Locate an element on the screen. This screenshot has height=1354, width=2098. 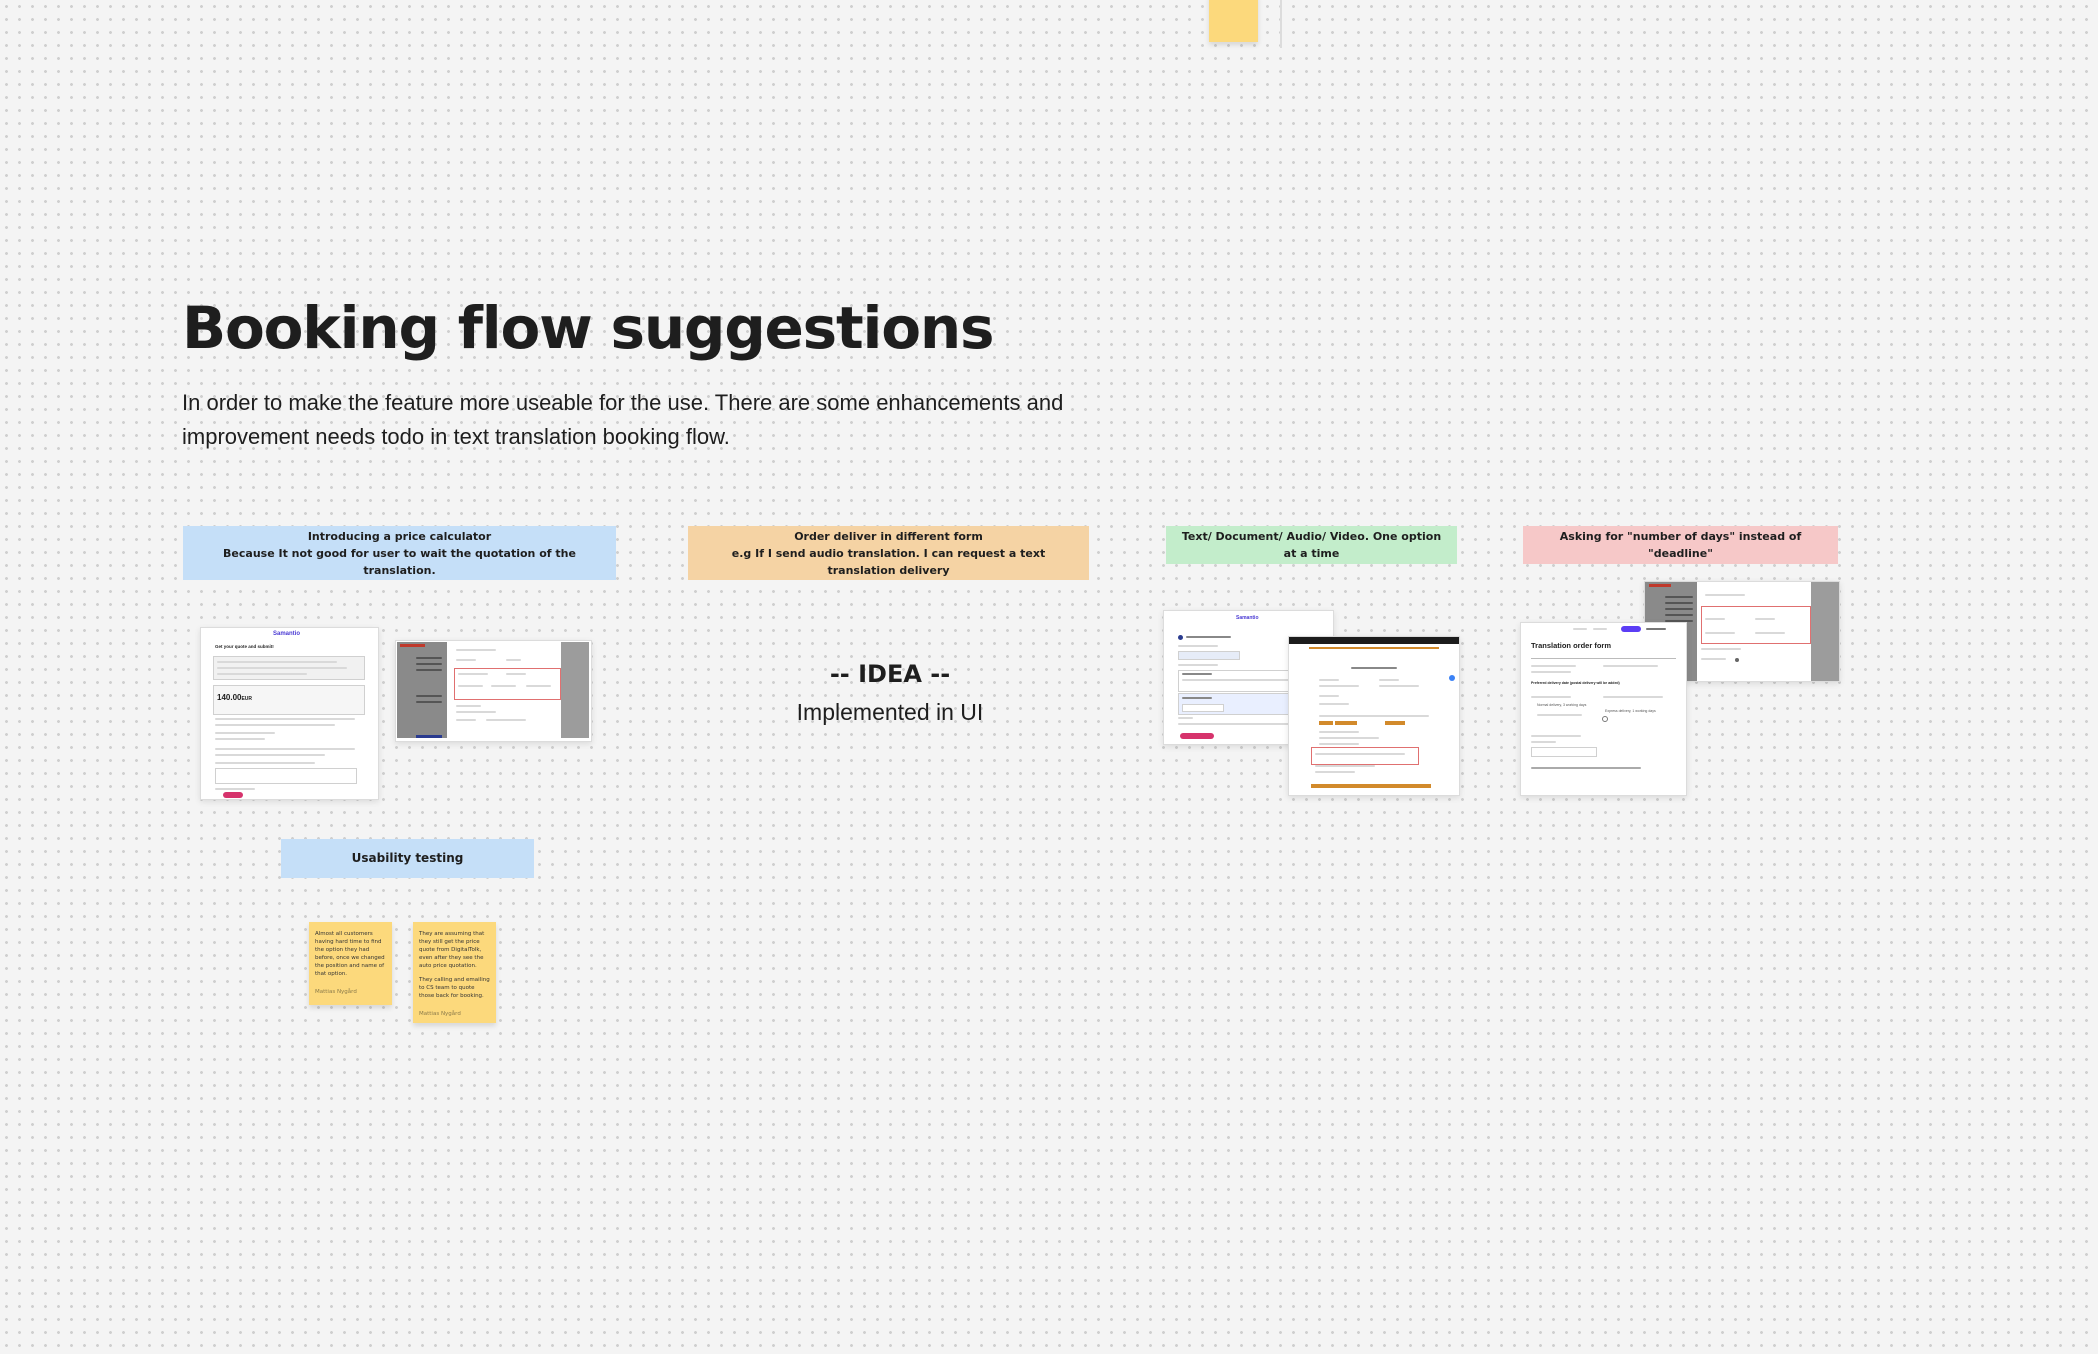
page-title: Booking flow suggestions is located at coordinates (588, 328).